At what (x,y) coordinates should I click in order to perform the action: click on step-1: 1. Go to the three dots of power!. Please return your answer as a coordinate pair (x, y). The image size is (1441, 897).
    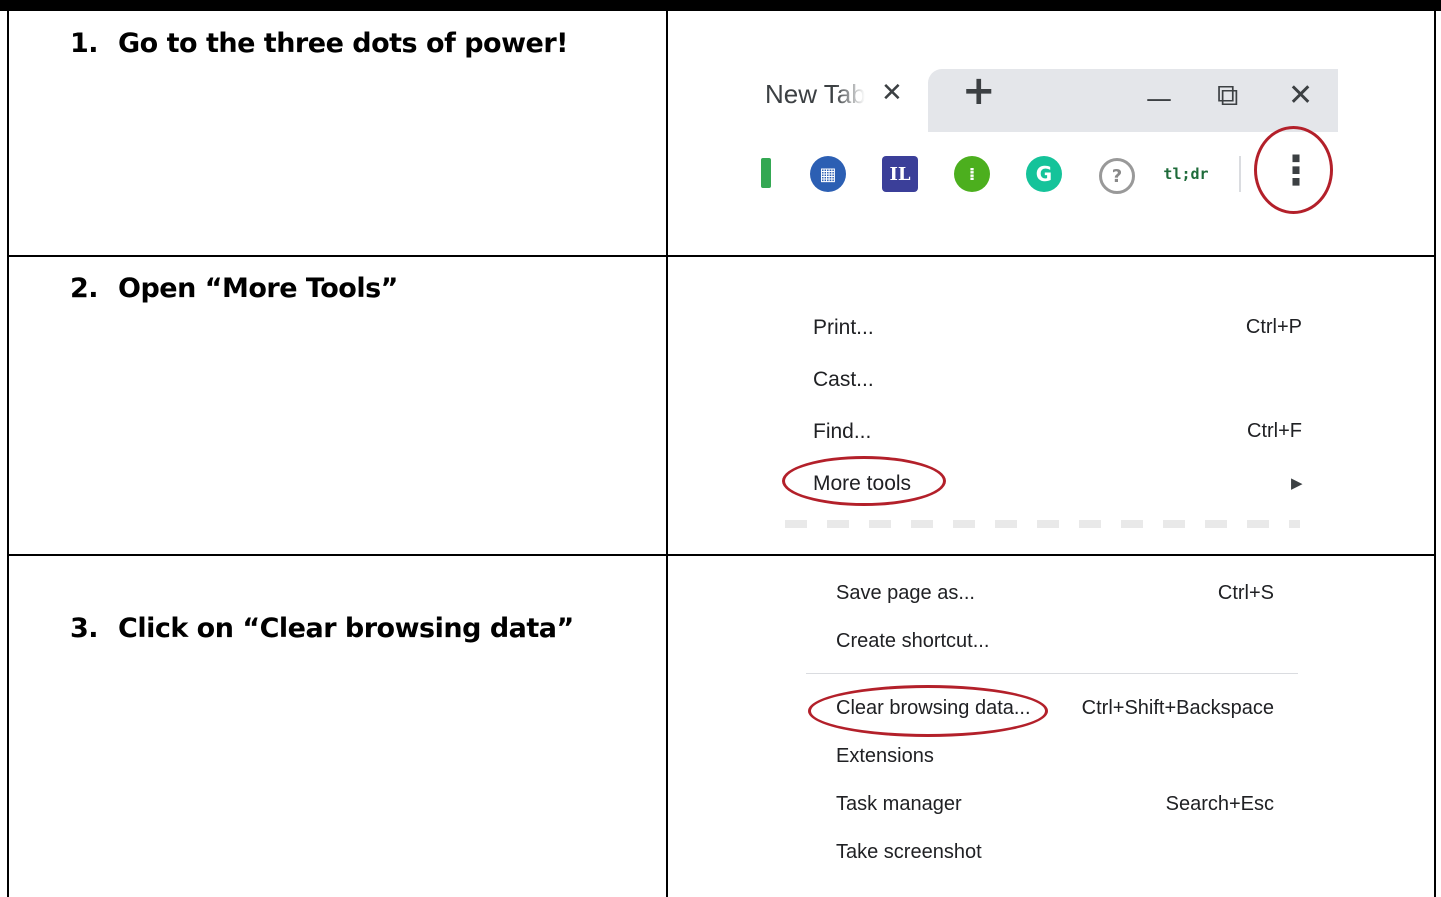
    Looking at the image, I should click on (319, 43).